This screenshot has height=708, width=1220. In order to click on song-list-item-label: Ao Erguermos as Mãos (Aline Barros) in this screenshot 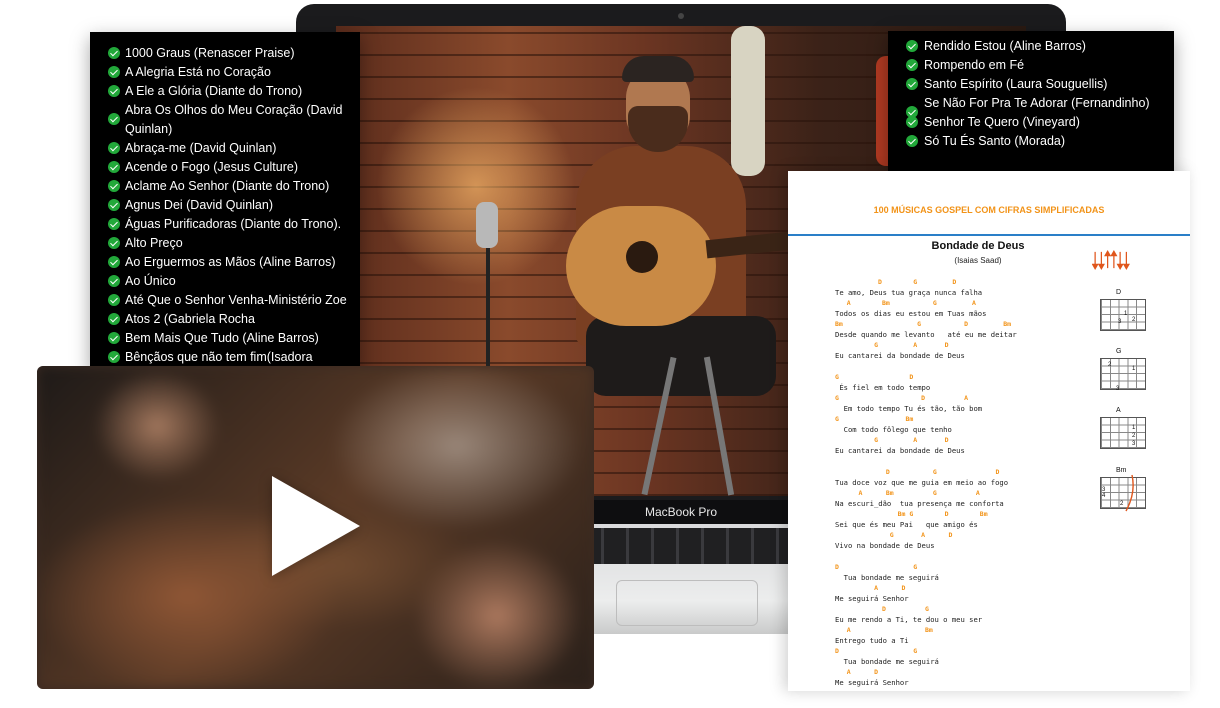, I will do `click(230, 262)`.